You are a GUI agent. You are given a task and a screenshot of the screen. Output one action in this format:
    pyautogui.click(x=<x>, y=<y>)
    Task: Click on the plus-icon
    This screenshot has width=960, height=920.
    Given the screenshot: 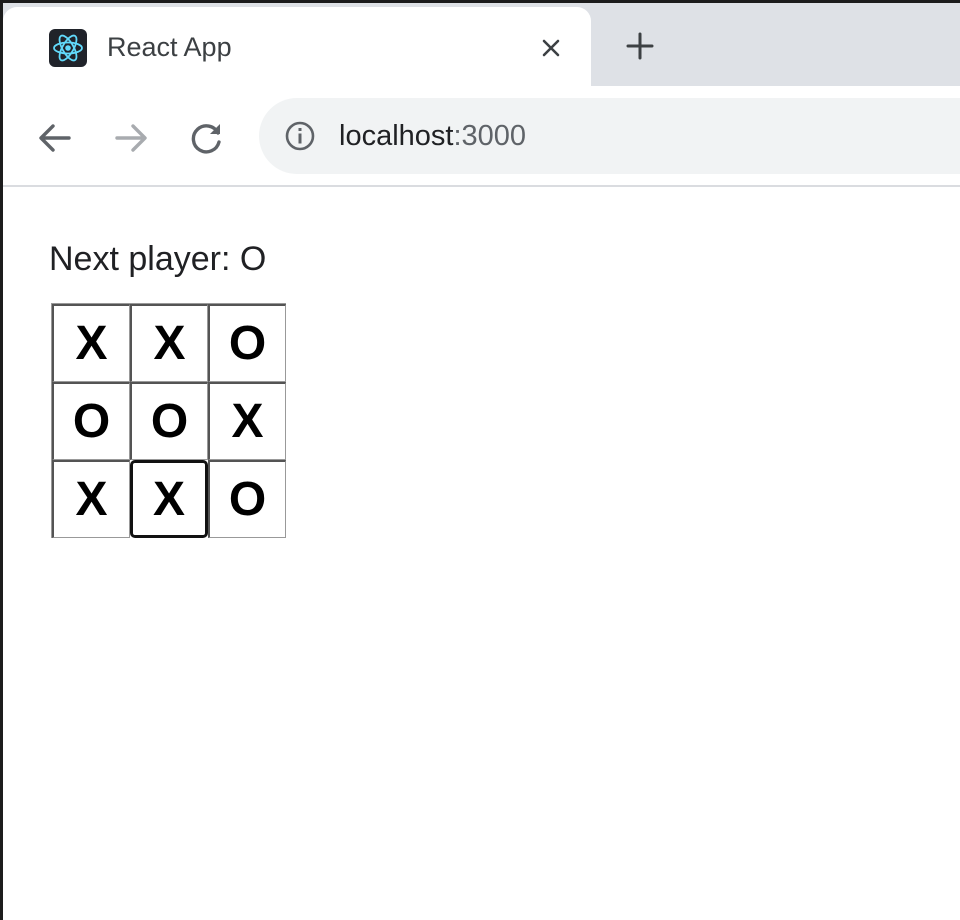 What is the action you would take?
    pyautogui.click(x=640, y=46)
    